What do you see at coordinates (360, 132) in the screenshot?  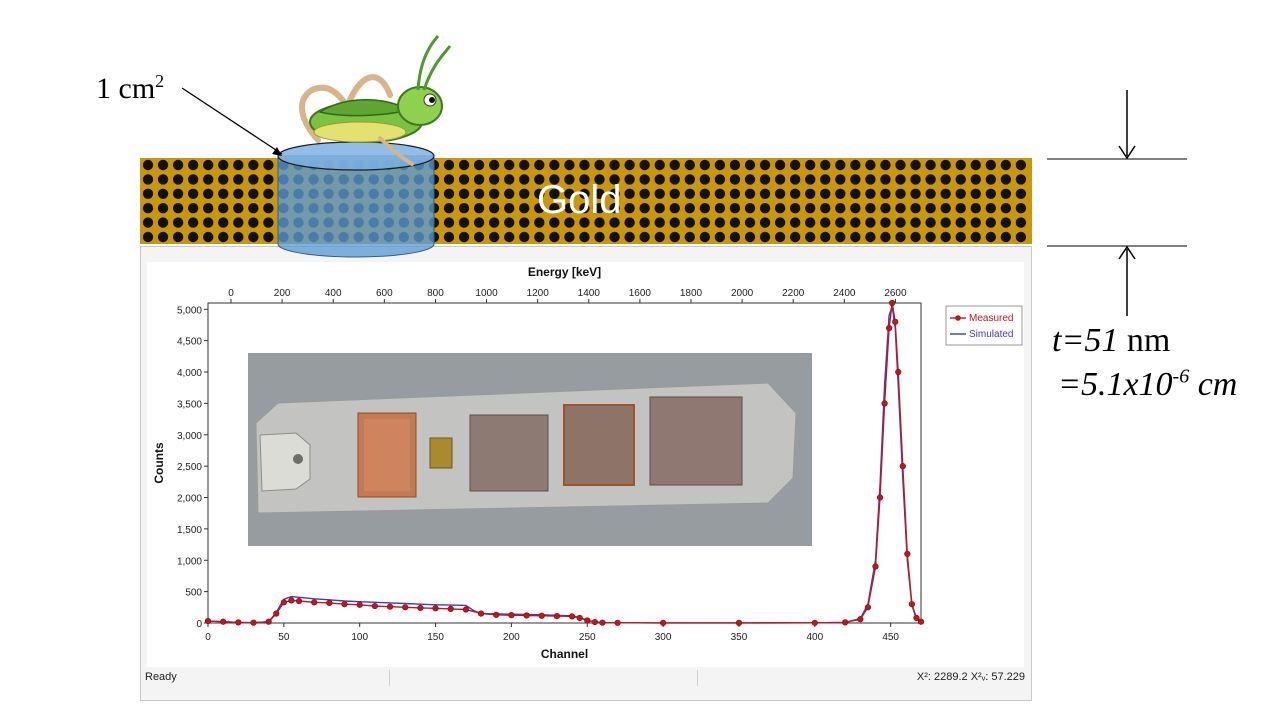 I see `grasshopper-belly` at bounding box center [360, 132].